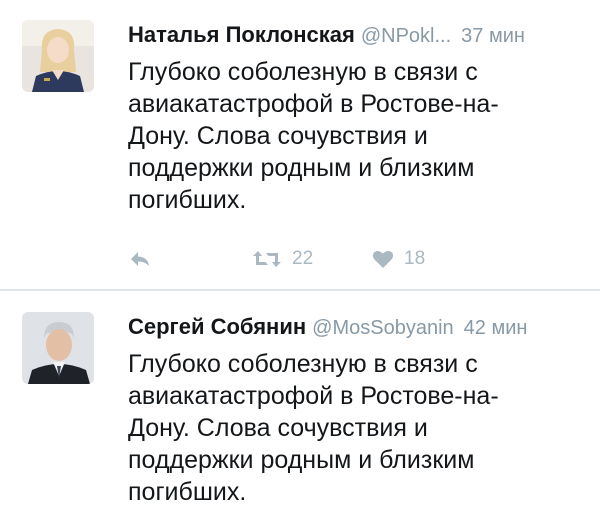 The image size is (600, 526). What do you see at coordinates (382, 328) in the screenshot?
I see `author-handle: @MosSobyanin` at bounding box center [382, 328].